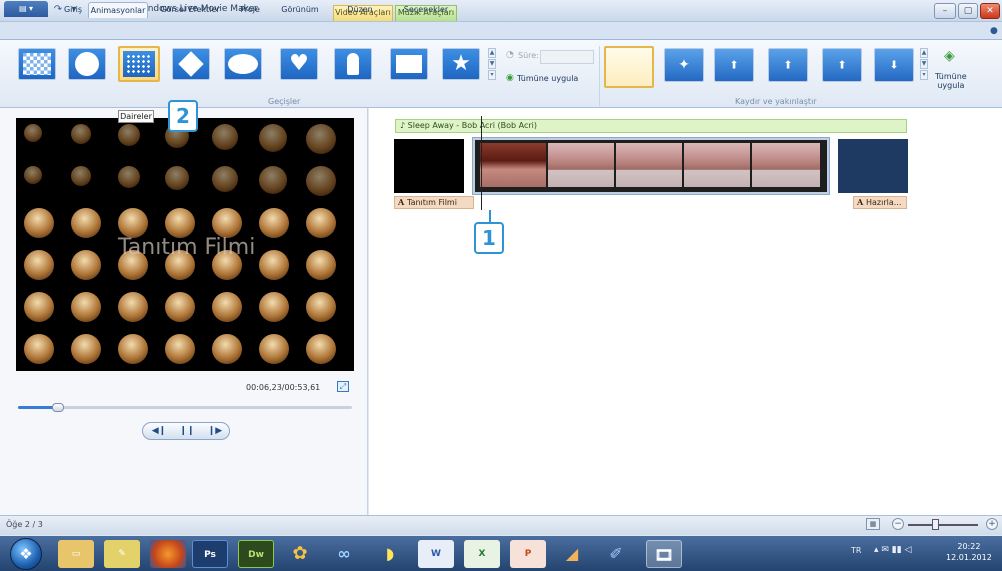  I want to click on text-icon: A, so click(861, 202).